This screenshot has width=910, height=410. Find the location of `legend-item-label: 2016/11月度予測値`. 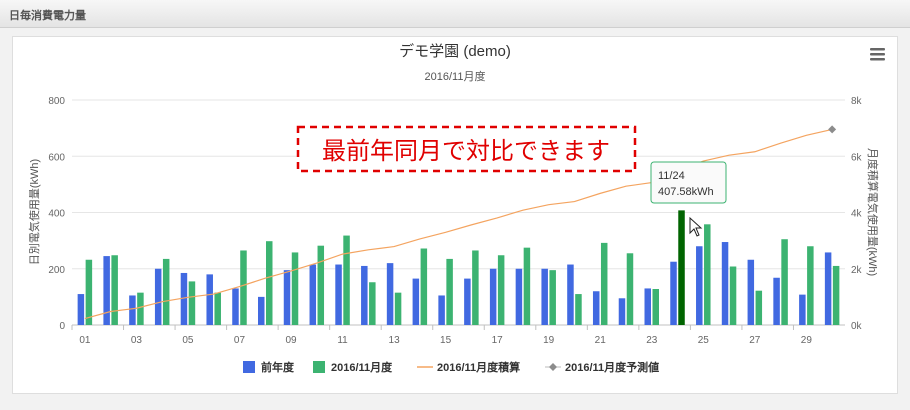

legend-item-label: 2016/11月度予測値 is located at coordinates (612, 367).